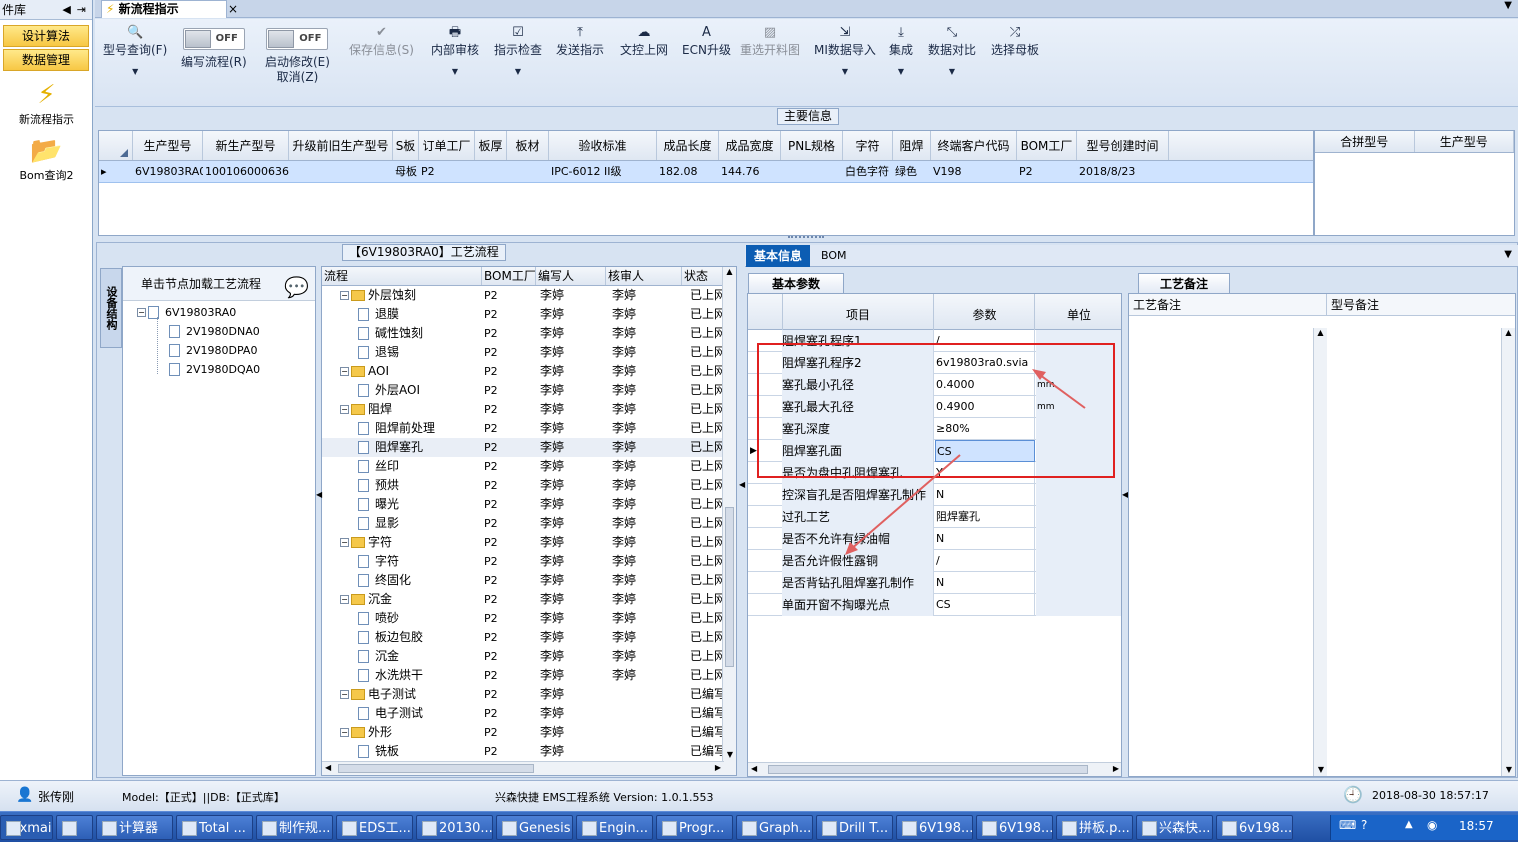  I want to click on taskbar-item: Foxmail, so click(26, 827).